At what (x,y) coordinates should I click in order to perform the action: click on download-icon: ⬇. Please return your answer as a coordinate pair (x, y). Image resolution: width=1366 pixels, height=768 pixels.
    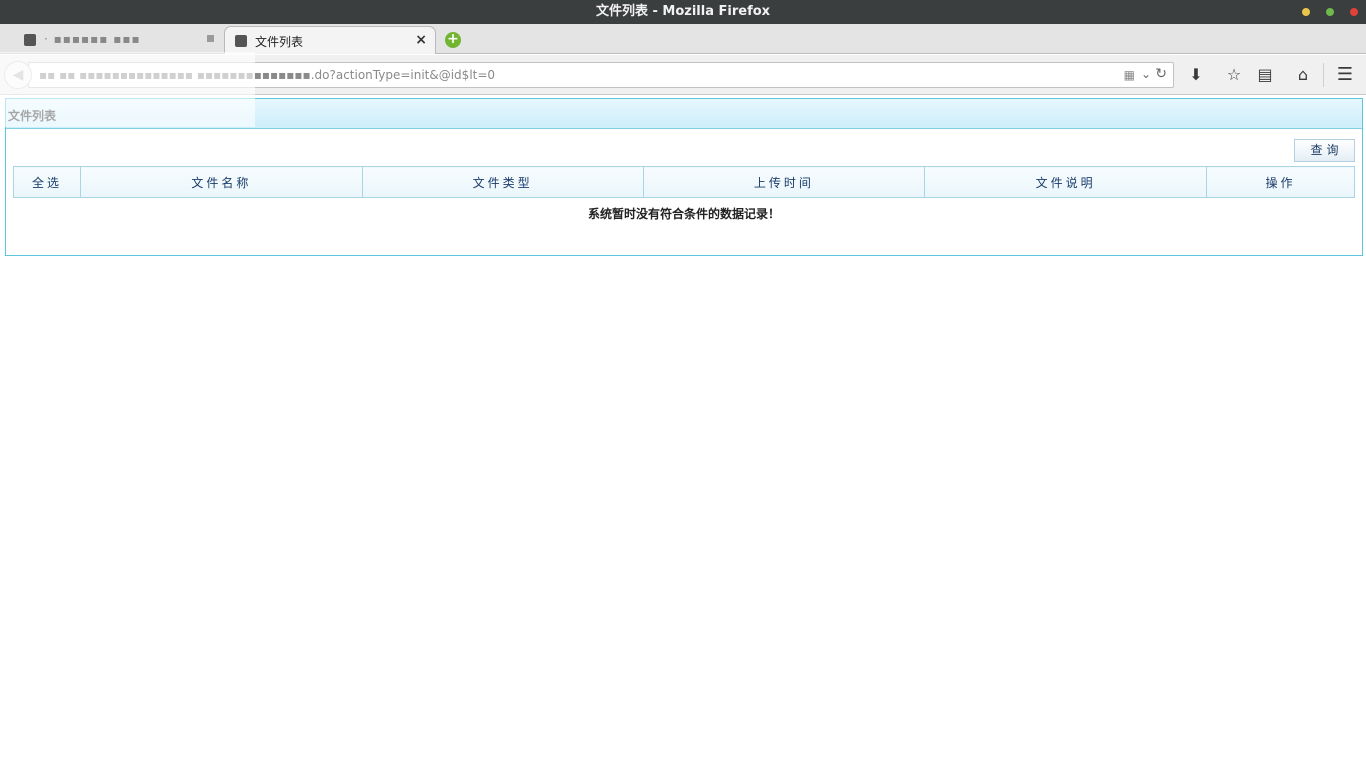
    Looking at the image, I should click on (1196, 75).